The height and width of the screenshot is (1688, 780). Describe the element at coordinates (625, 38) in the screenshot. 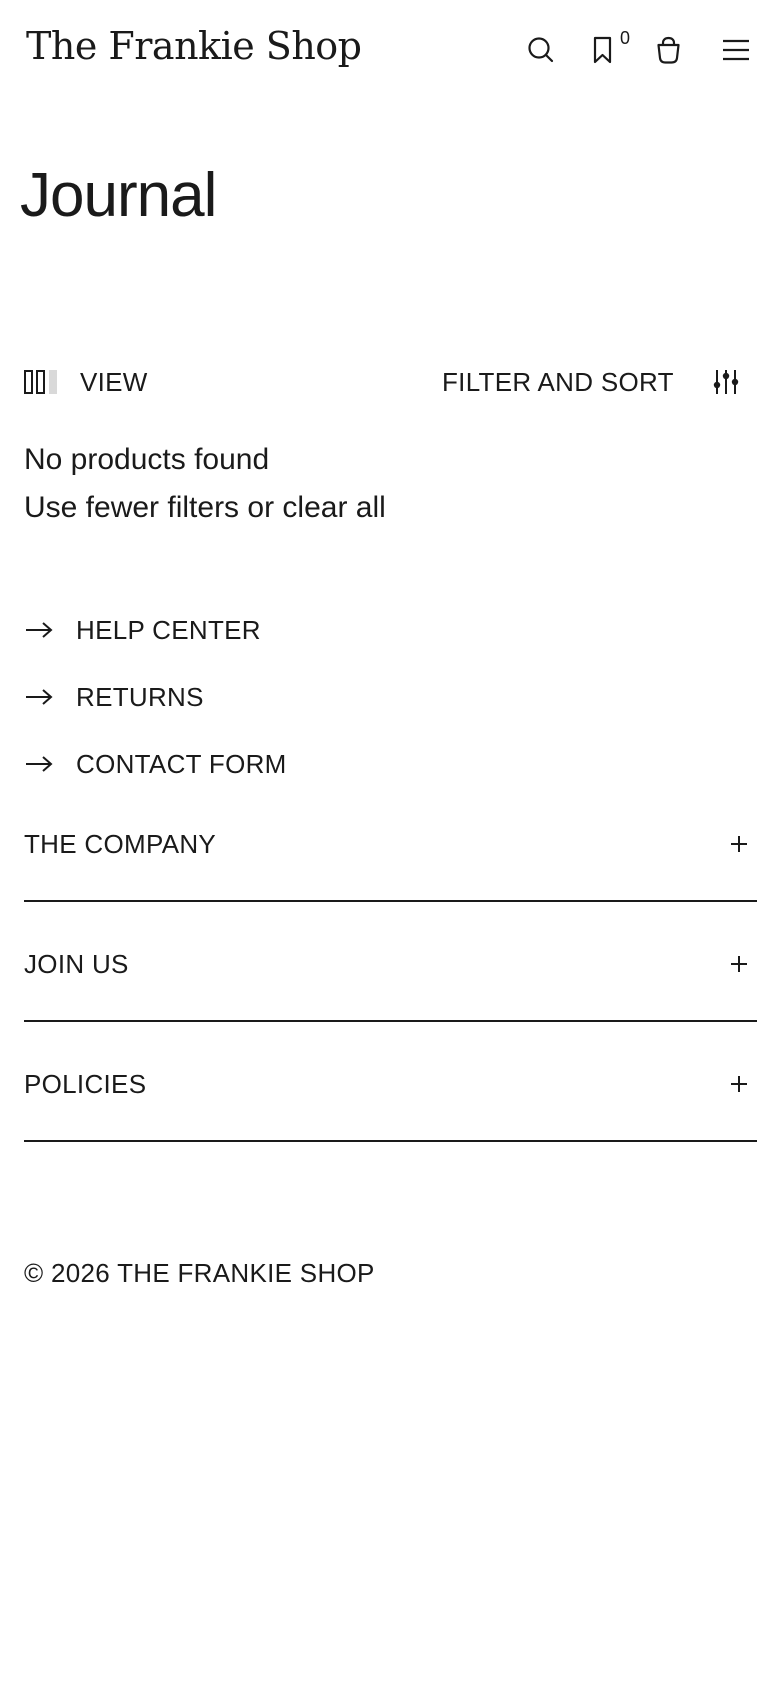

I see `wishlist-count-badge: 0` at that location.